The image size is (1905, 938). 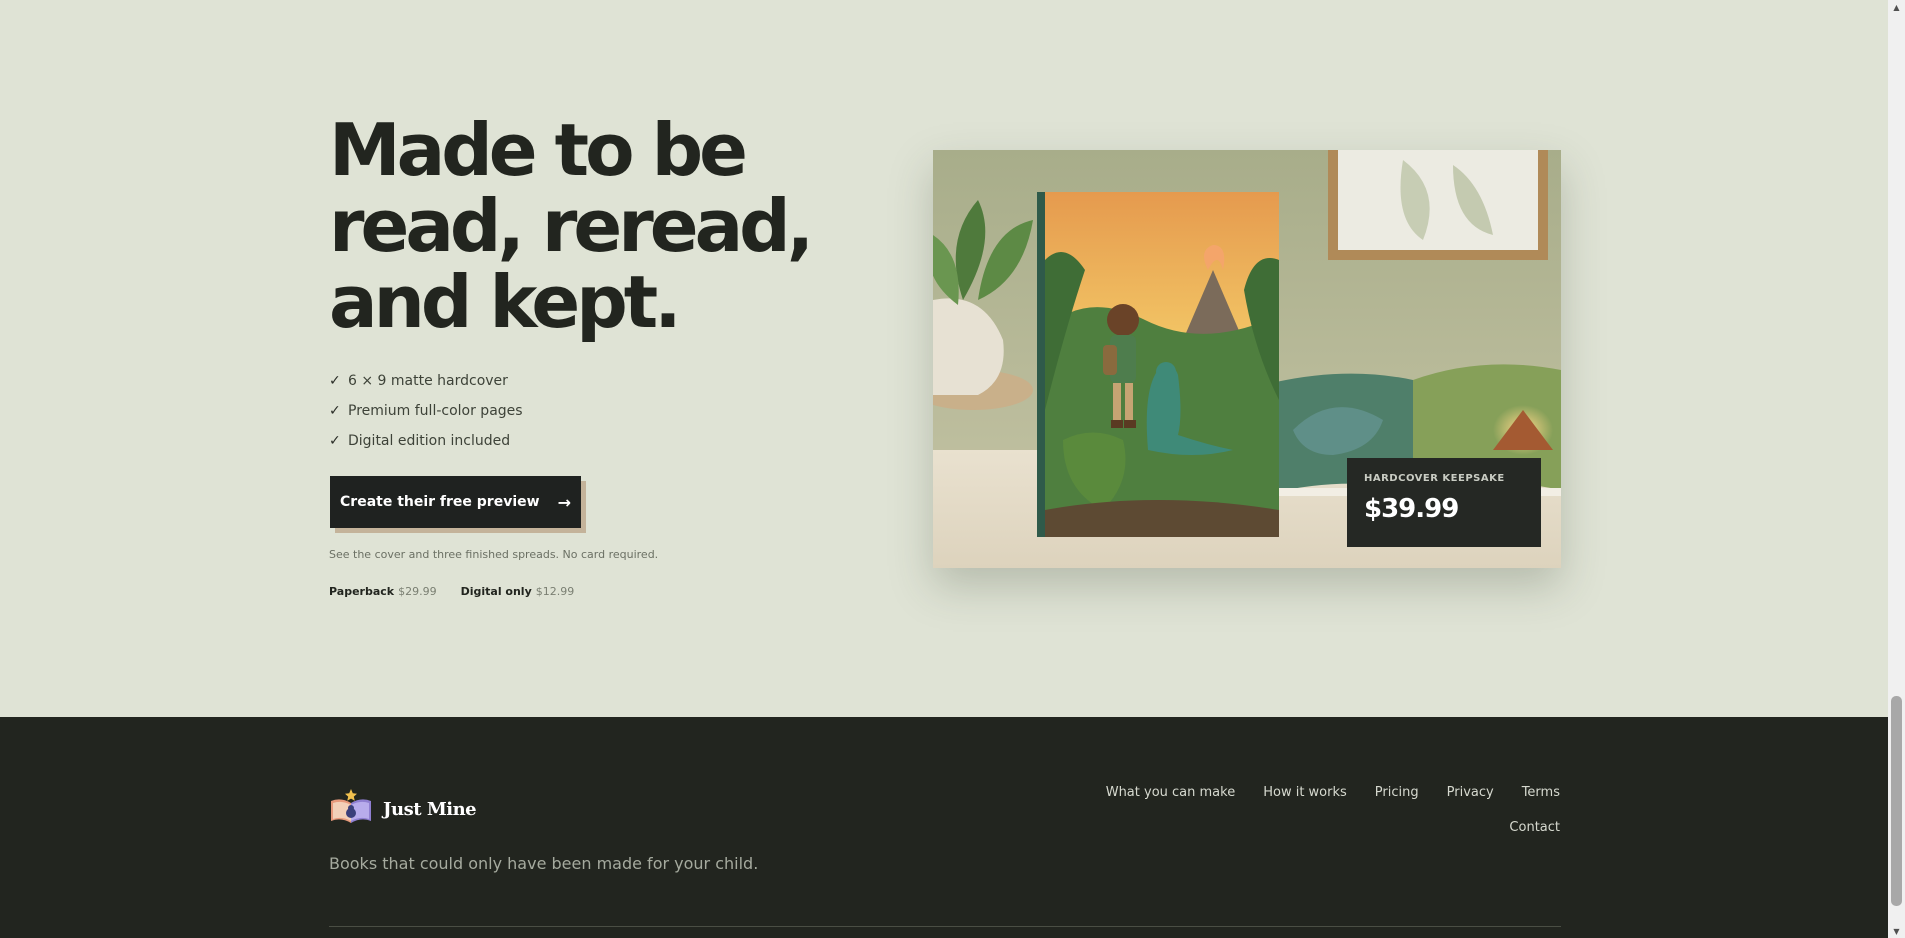 I want to click on feature-item: ✓ Digital edition included, so click(x=426, y=441).